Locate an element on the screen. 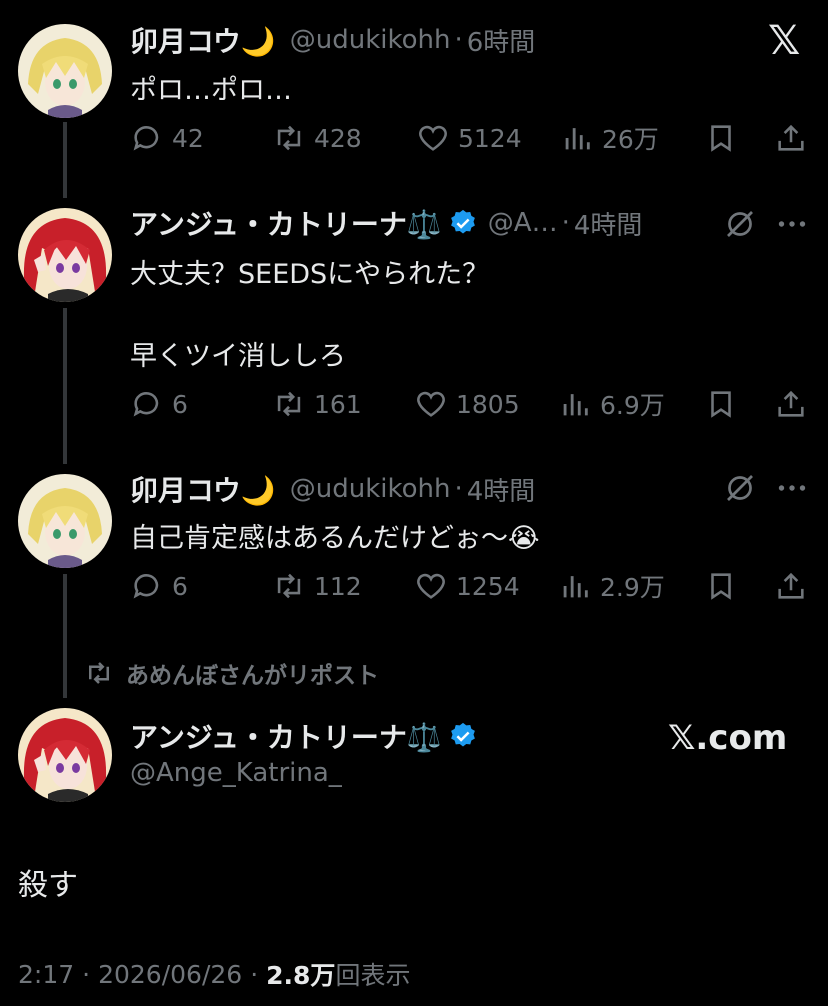 Image resolution: width=828 pixels, height=1006 pixels. like-button: 5124 is located at coordinates (469, 138).